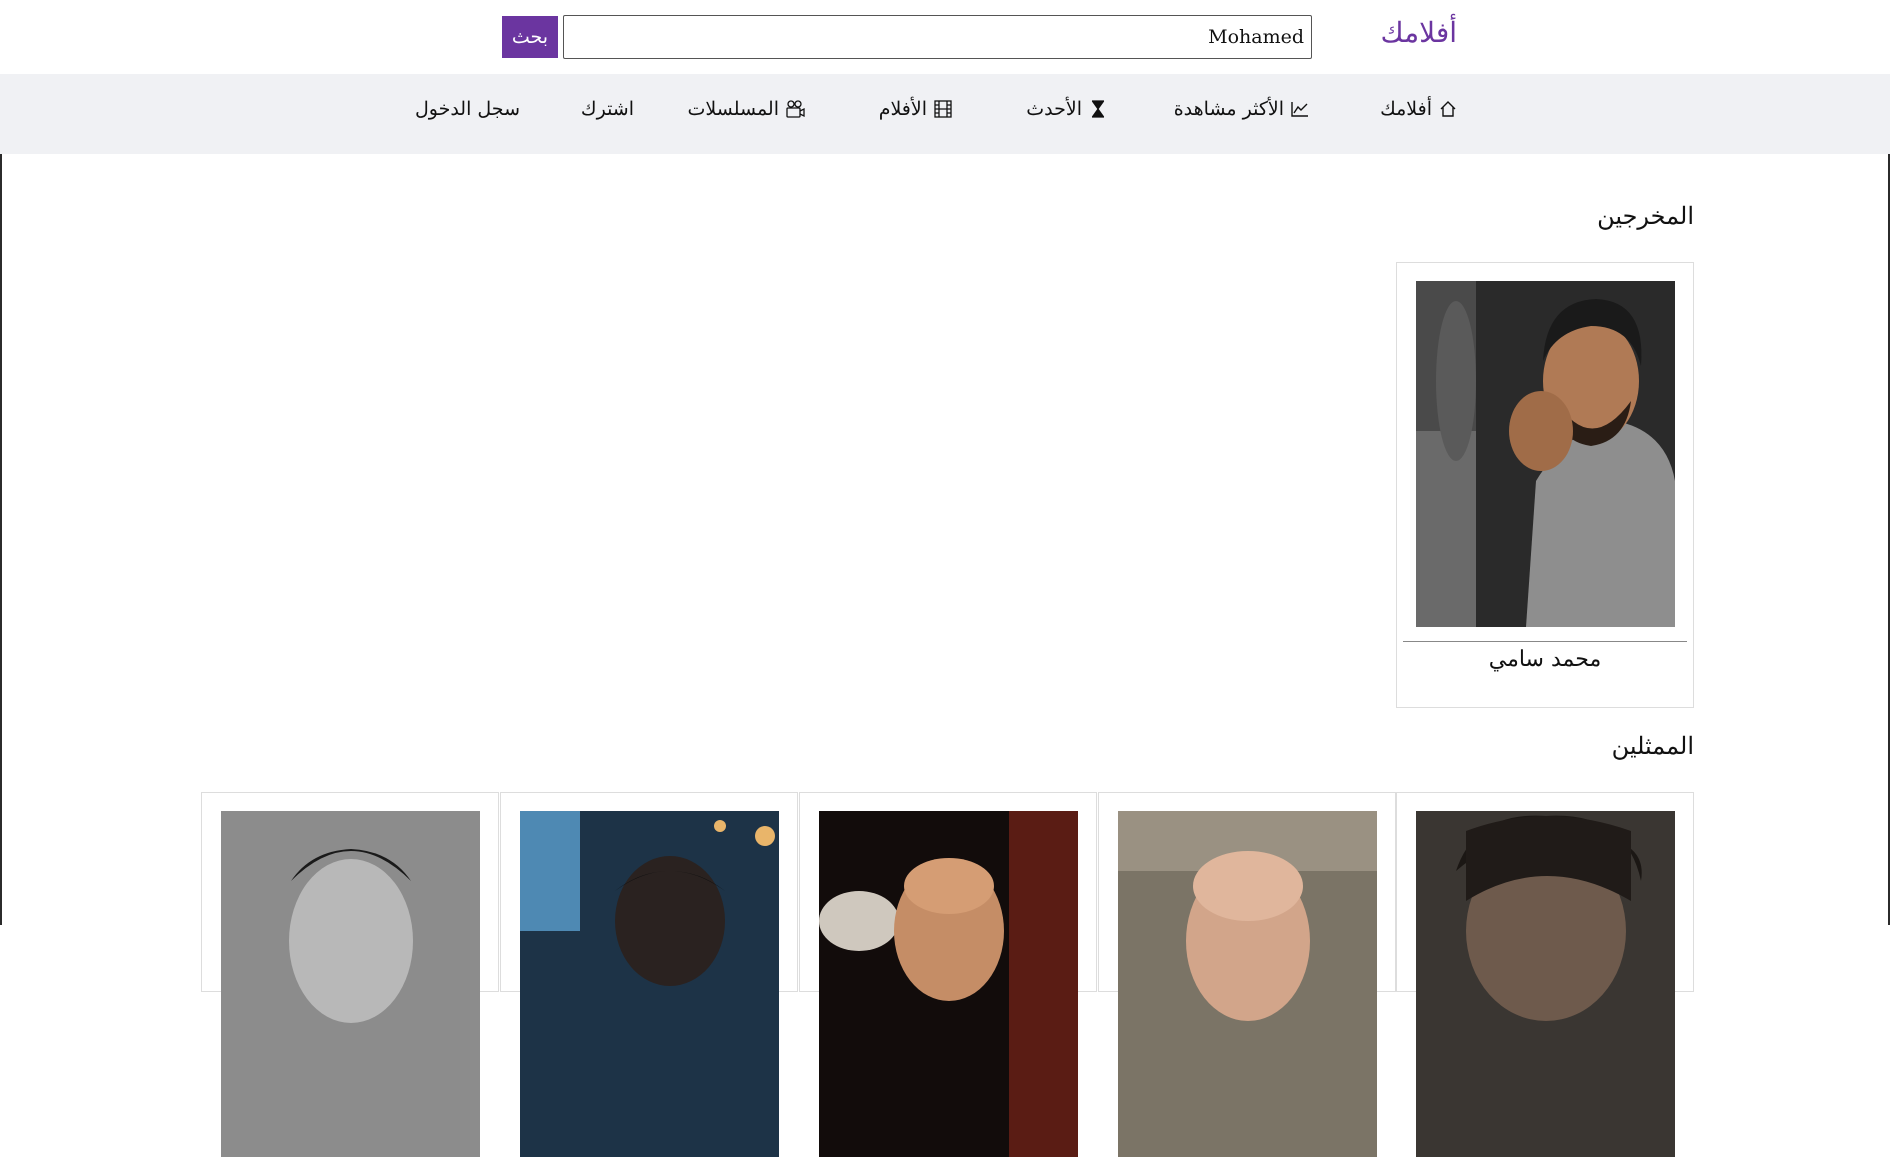 The image size is (1890, 1157). I want to click on nav-item-label: أفلامك, so click(1406, 109).